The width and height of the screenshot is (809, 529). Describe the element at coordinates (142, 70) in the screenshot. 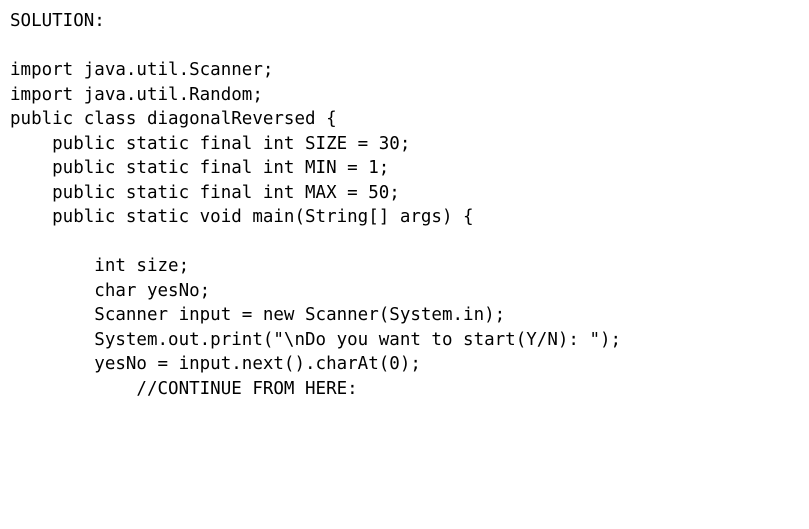

I see `code-line: import java.util.Scanner;` at that location.